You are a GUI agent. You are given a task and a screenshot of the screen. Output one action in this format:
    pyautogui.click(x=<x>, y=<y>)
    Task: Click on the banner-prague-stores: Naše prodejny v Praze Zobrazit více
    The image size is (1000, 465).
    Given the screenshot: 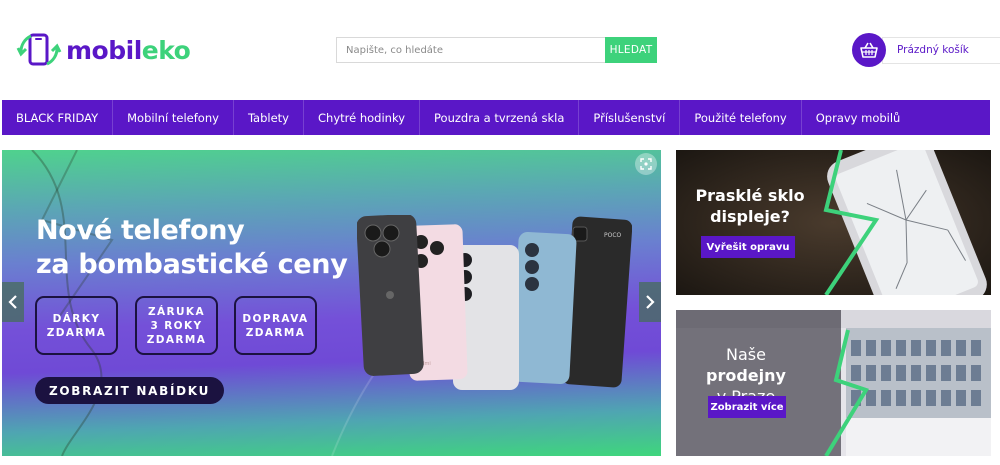 What is the action you would take?
    pyautogui.click(x=833, y=383)
    